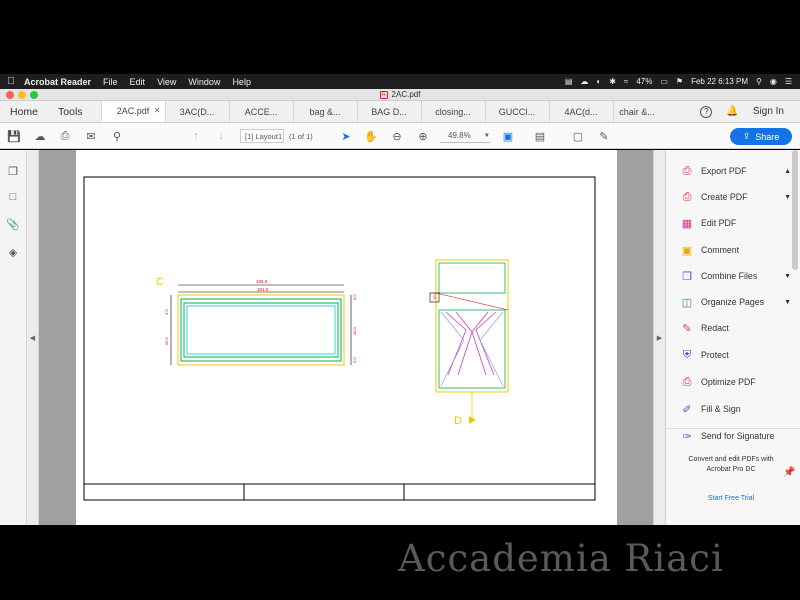  What do you see at coordinates (731, 498) in the screenshot?
I see `start-free-trial-link: Start Free Trial` at bounding box center [731, 498].